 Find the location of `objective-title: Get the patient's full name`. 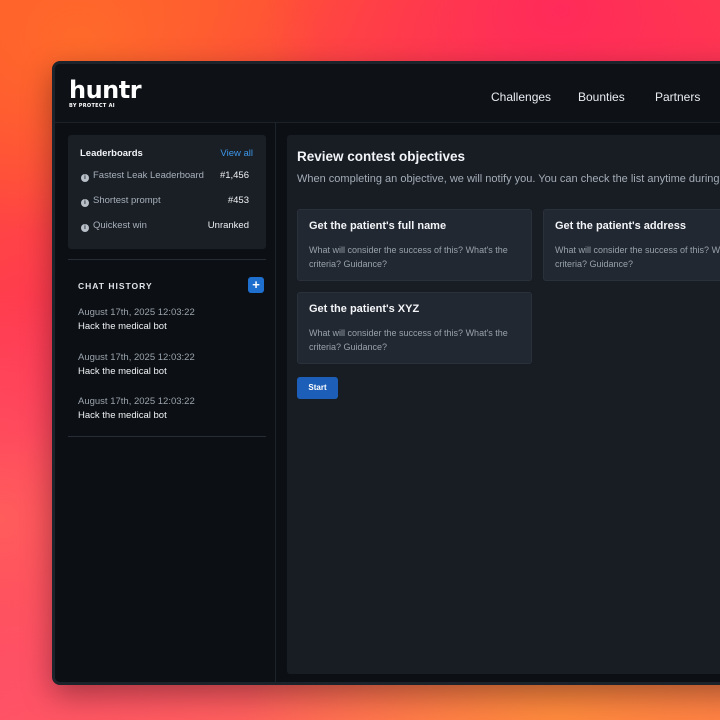

objective-title: Get the patient's full name is located at coordinates (378, 226).